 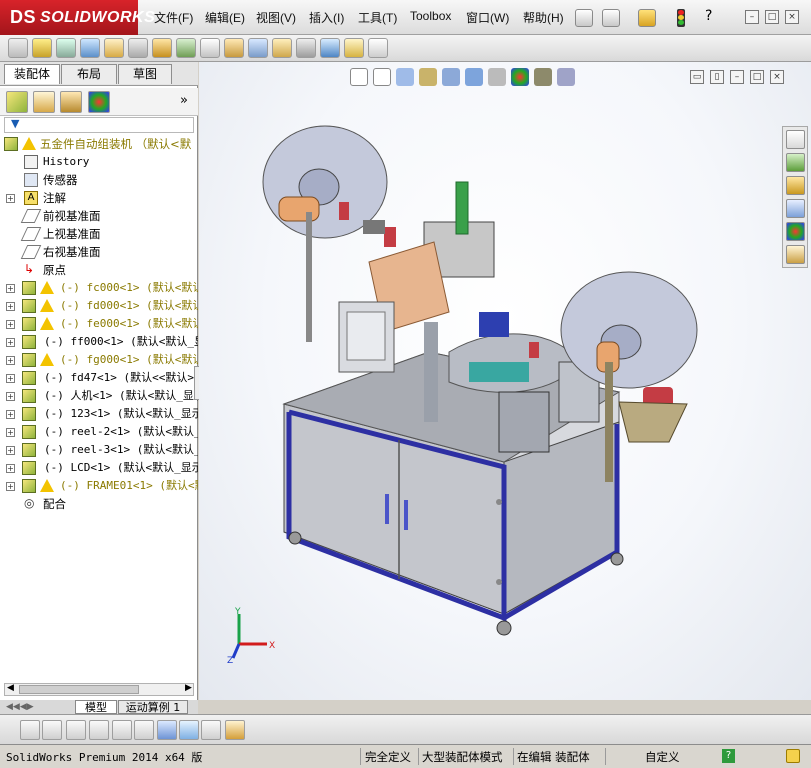 I want to click on display-pane-icon, so click(x=52, y=730).